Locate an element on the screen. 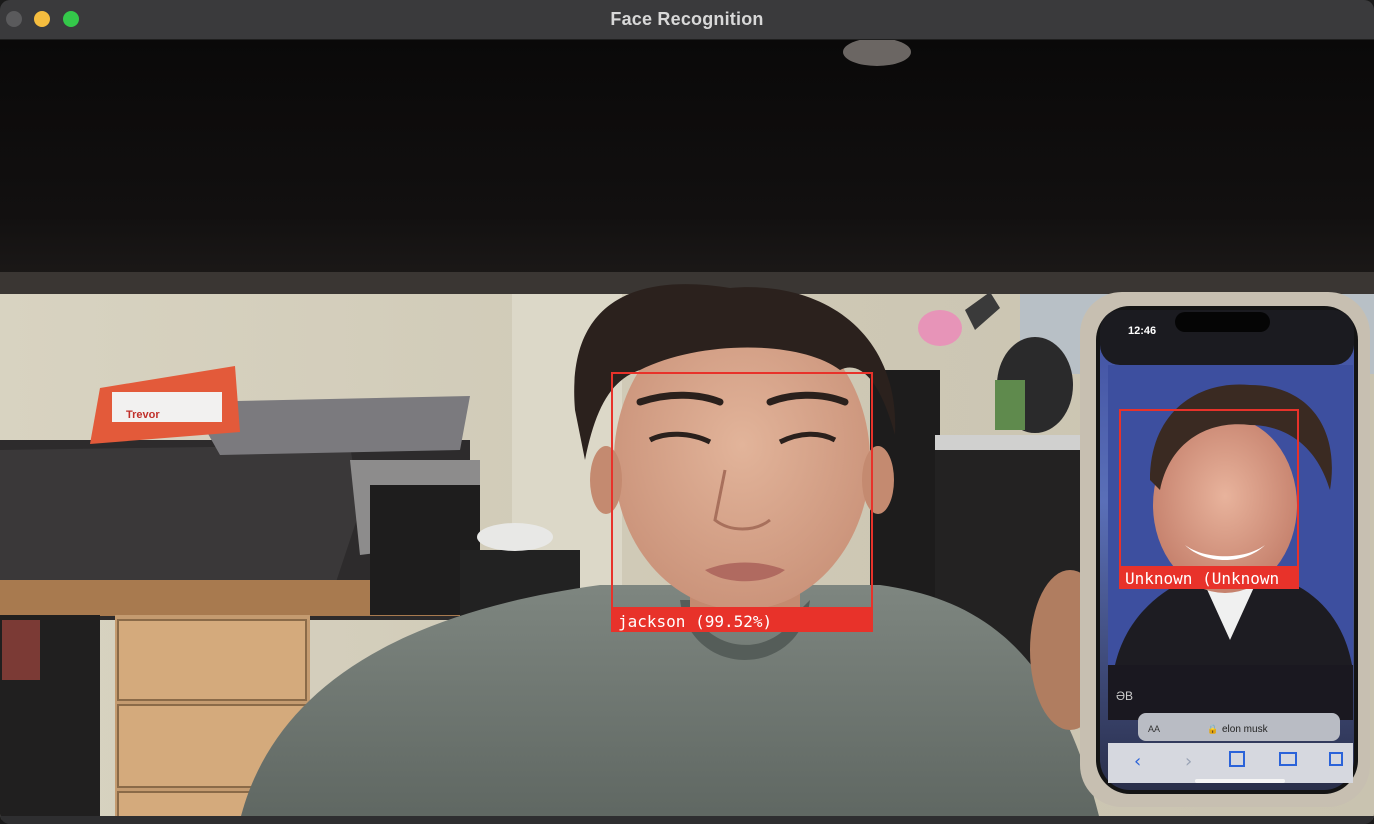 Image resolution: width=1374 pixels, height=824 pixels. plant is located at coordinates (1010, 405).